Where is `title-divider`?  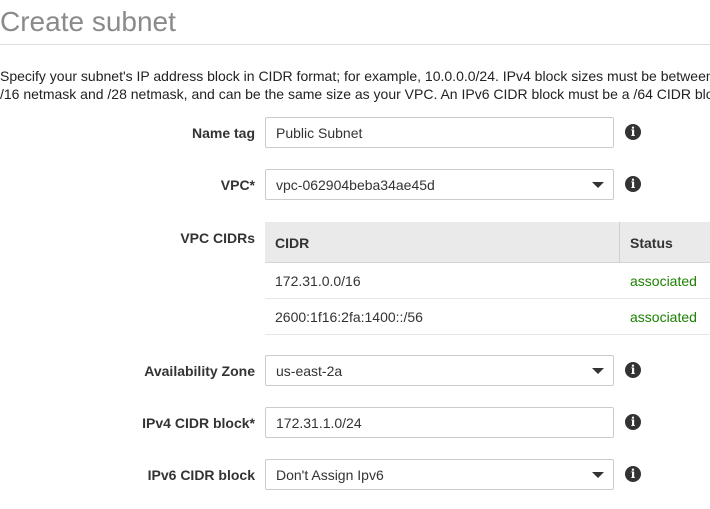
title-divider is located at coordinates (355, 44).